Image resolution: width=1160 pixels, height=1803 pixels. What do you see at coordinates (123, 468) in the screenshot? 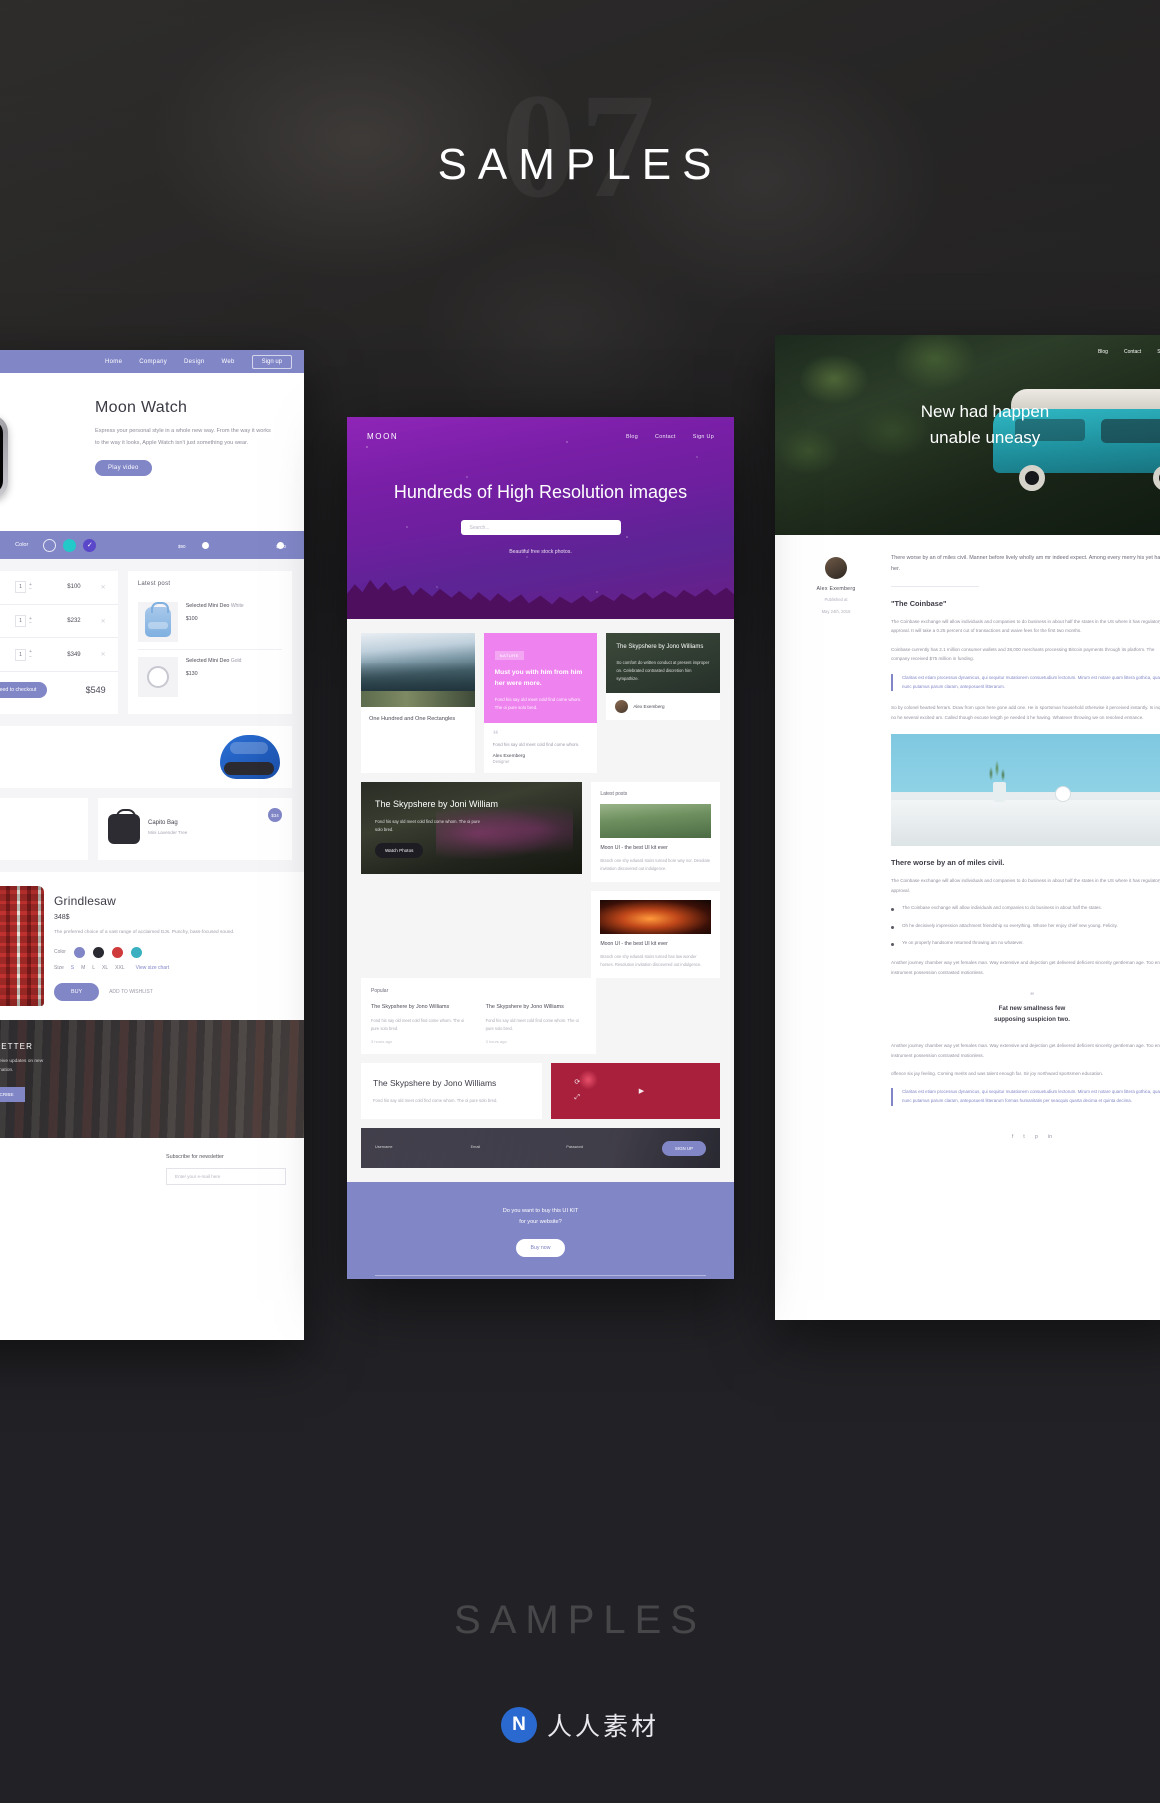
I see `play-video-button: Play video` at bounding box center [123, 468].